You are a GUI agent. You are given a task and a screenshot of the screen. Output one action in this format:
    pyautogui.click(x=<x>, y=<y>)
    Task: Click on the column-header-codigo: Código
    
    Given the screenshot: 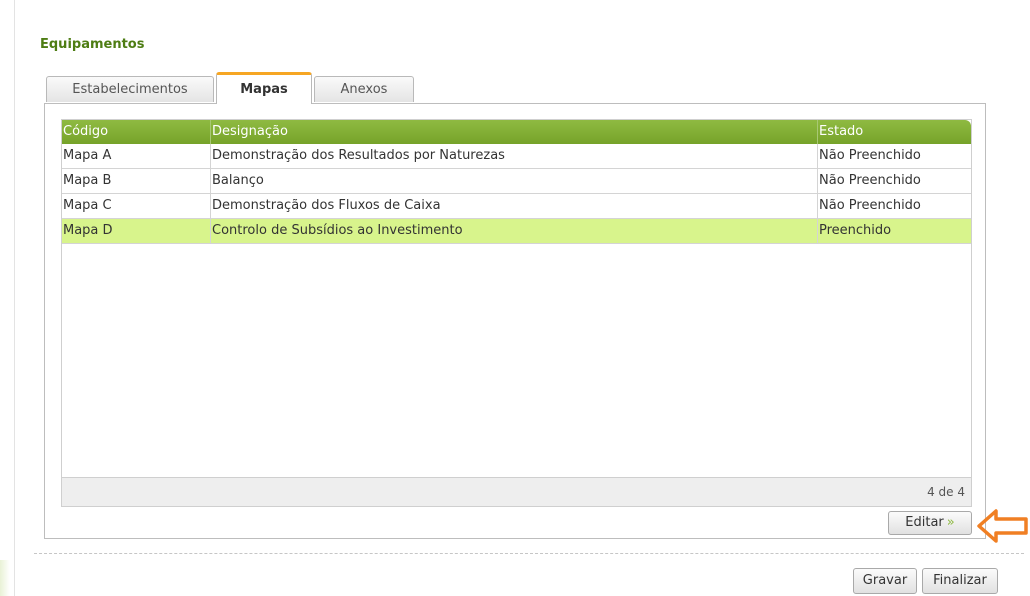 What is the action you would take?
    pyautogui.click(x=136, y=132)
    